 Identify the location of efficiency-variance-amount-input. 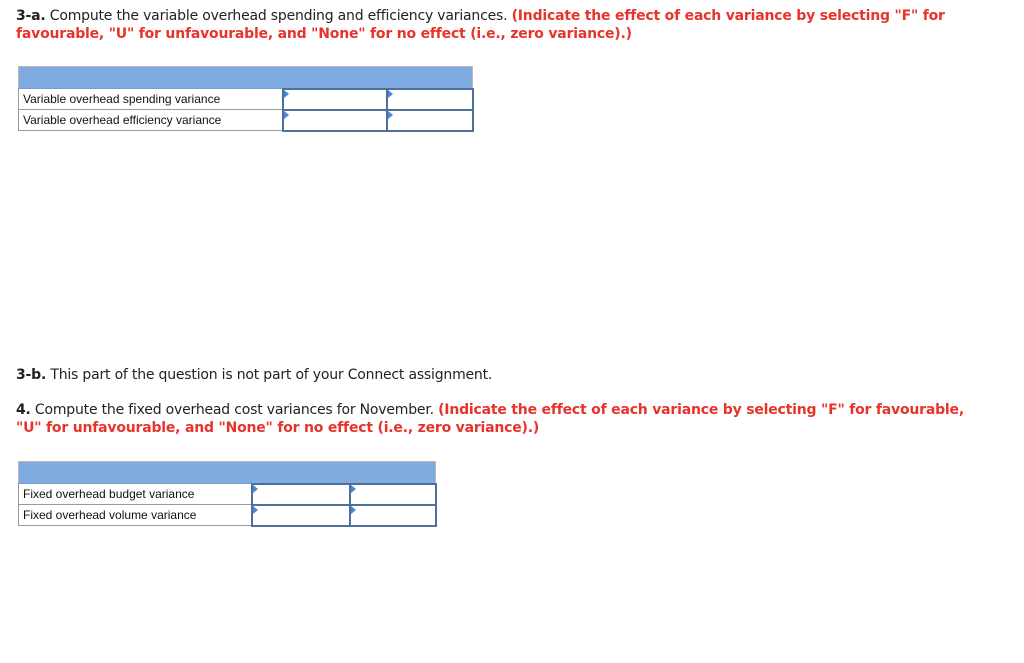
(334, 120).